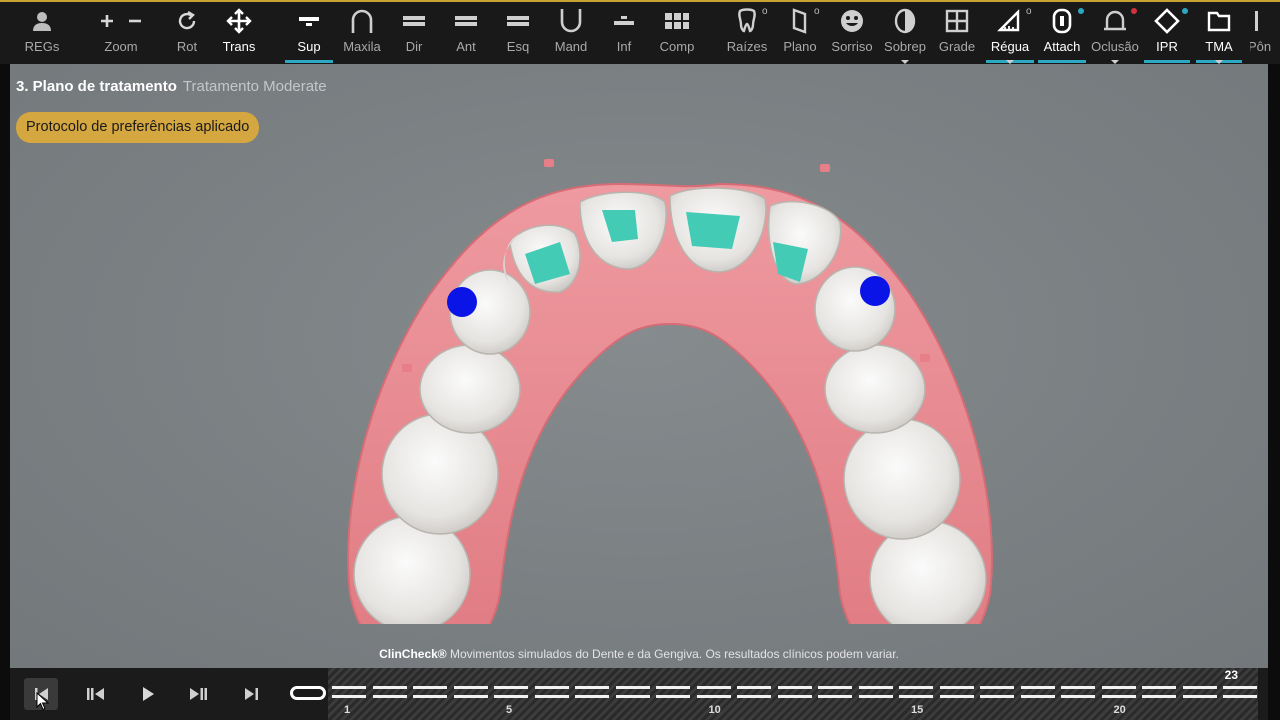  I want to click on tool-raizes: o Raízes, so click(747, 33).